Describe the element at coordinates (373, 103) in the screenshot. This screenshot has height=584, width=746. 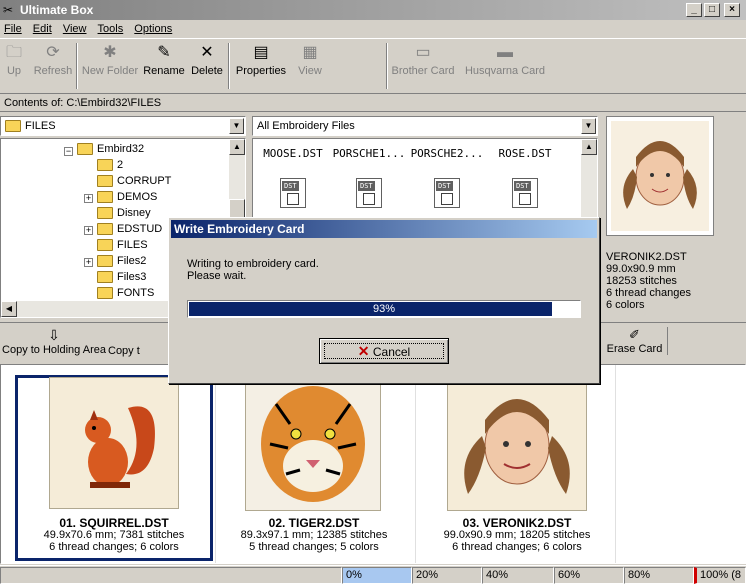
I see `contents-path: Contents of: C:\Embird32\FILES` at that location.